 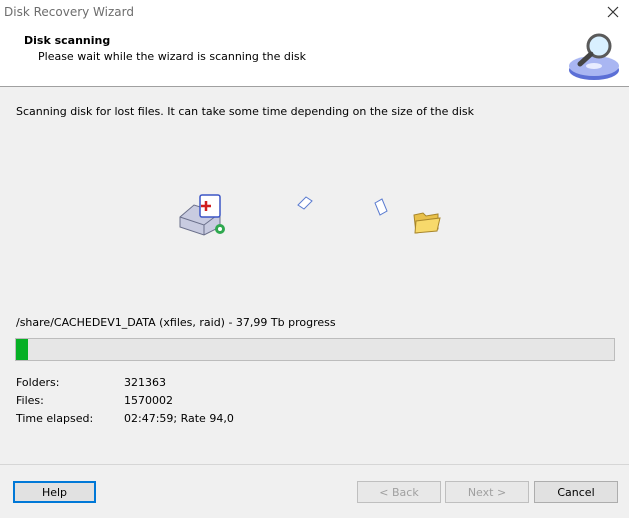 I want to click on folders-value: 321363, so click(x=145, y=382).